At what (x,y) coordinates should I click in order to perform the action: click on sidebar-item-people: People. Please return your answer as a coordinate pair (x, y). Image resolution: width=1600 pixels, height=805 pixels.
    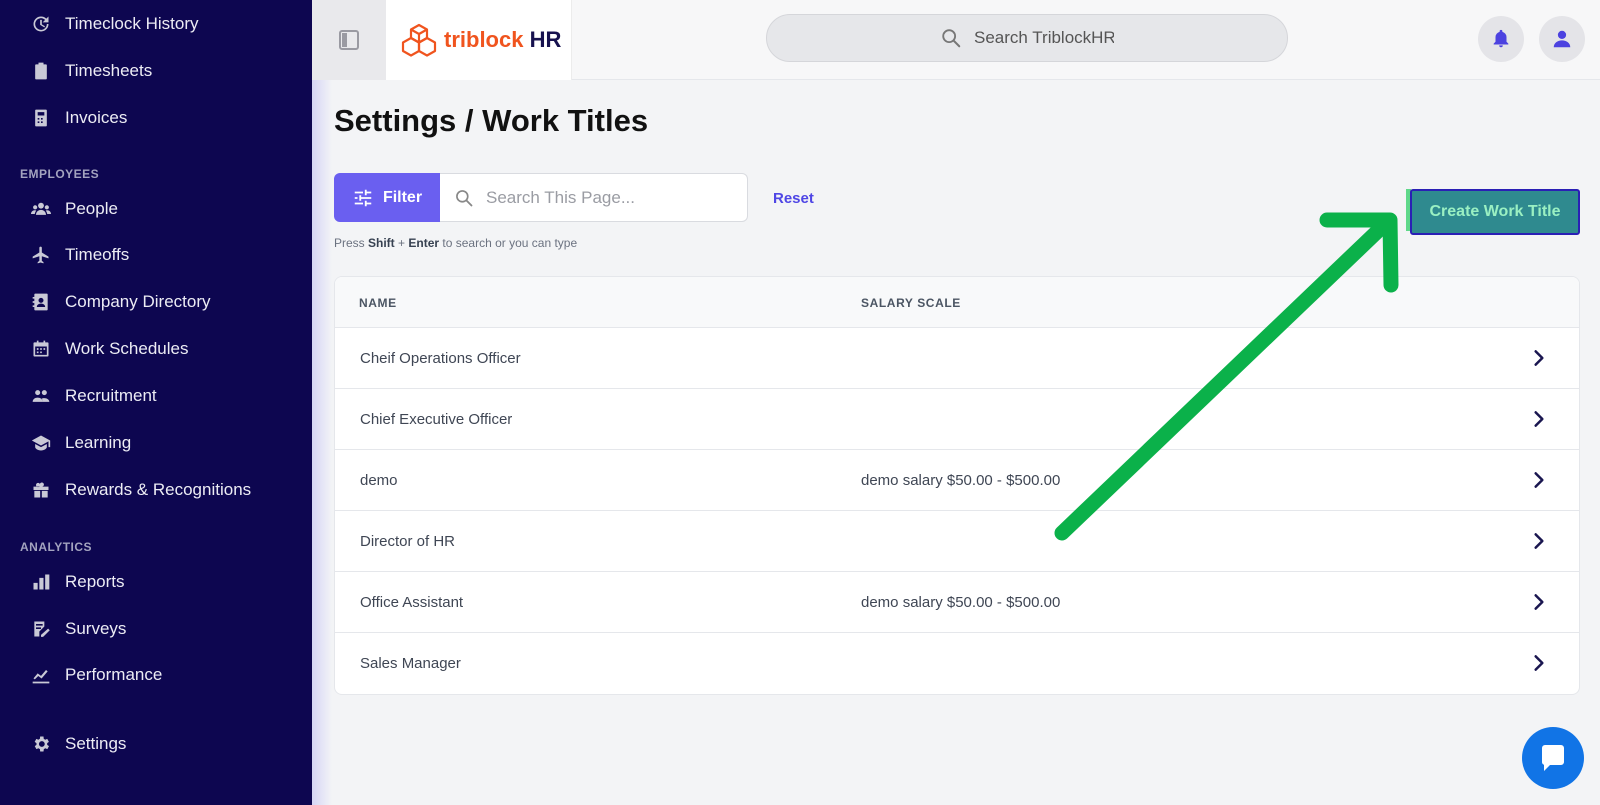
    Looking at the image, I should click on (74, 209).